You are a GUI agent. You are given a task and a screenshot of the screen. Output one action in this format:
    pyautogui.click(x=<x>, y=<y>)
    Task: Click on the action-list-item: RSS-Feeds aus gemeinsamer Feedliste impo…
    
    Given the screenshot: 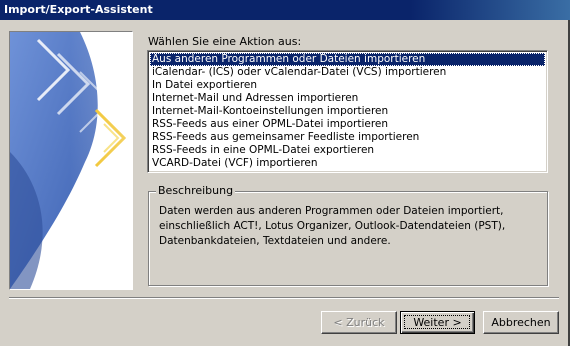 What is the action you would take?
    pyautogui.click(x=347, y=137)
    